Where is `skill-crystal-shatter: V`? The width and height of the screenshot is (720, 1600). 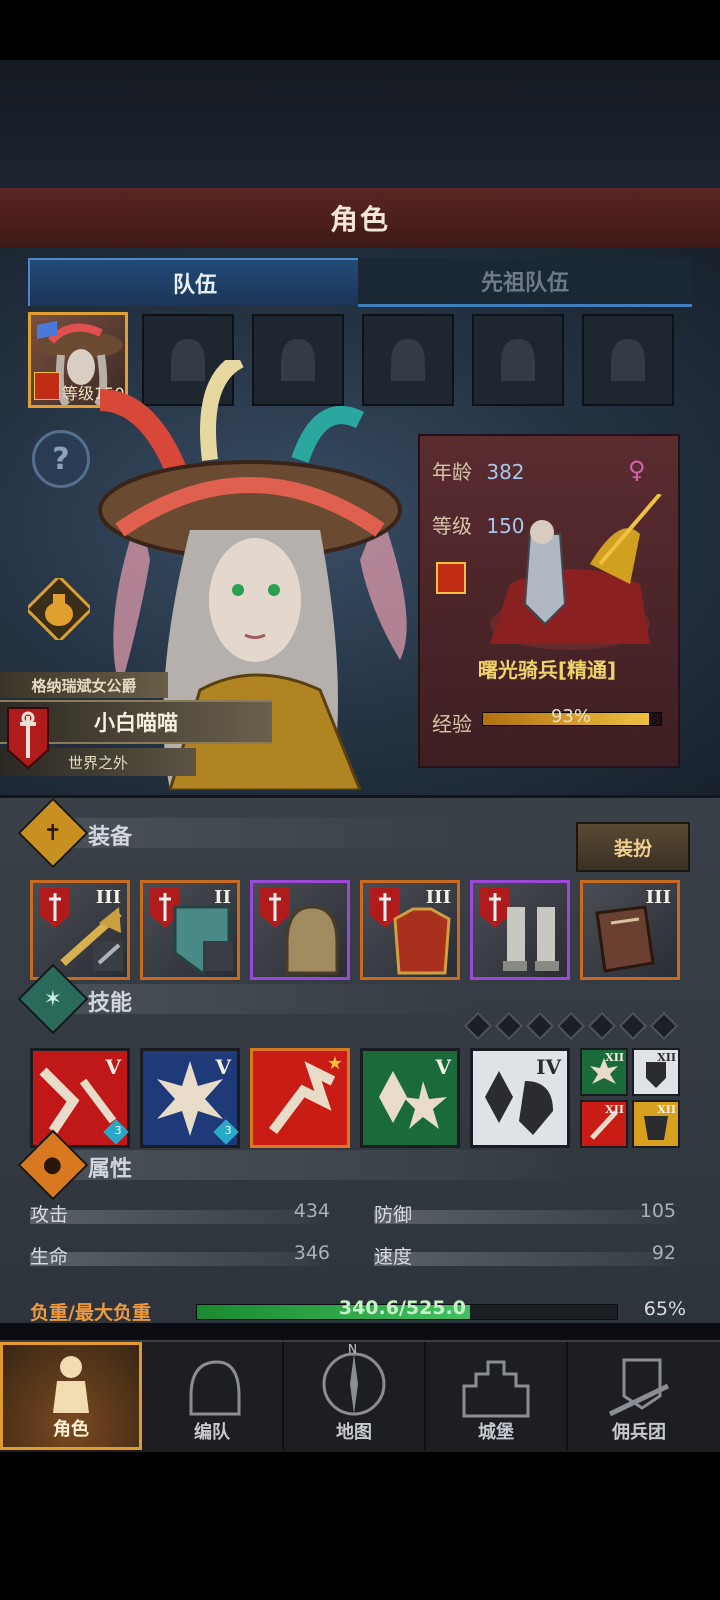 skill-crystal-shatter: V is located at coordinates (410, 1098).